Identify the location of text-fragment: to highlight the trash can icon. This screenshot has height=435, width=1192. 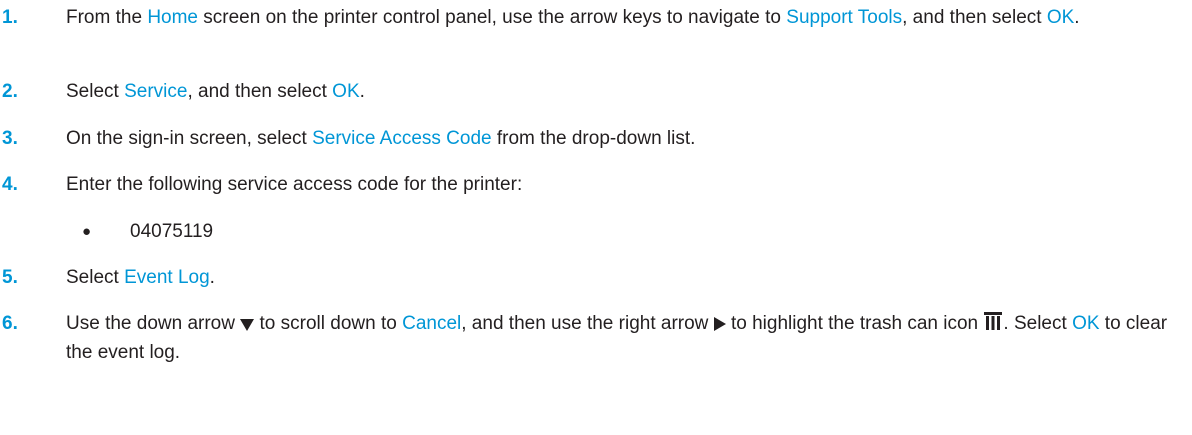
(854, 323).